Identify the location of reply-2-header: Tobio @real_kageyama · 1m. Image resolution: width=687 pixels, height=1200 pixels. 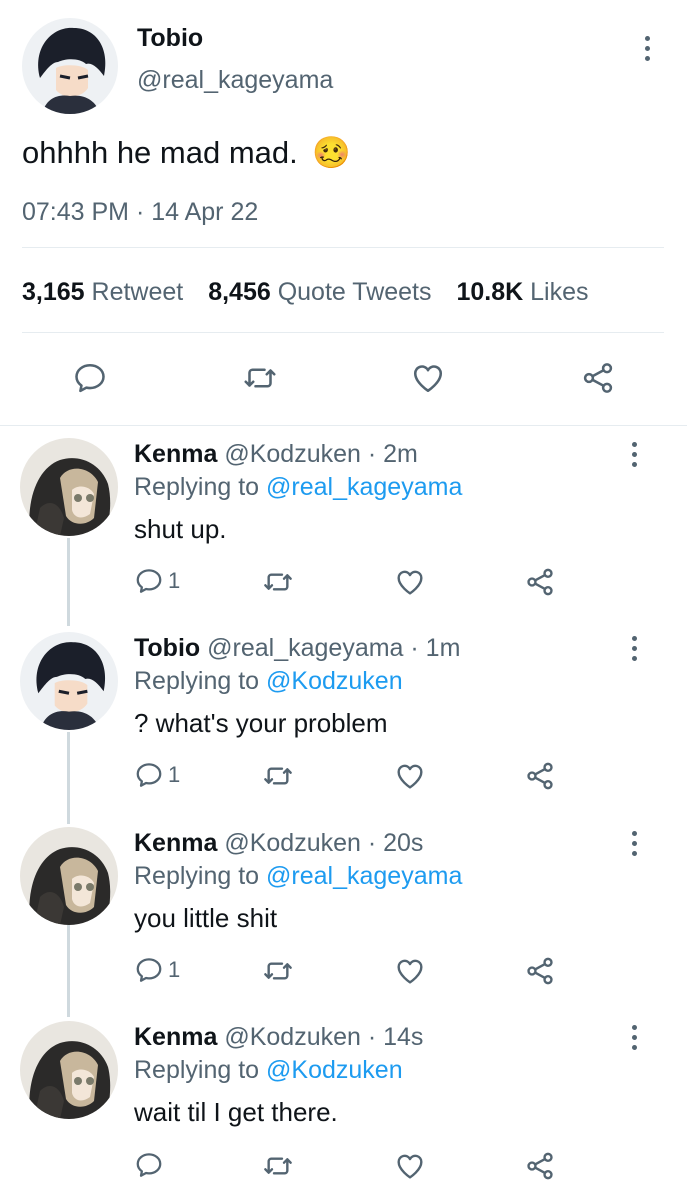
(297, 648).